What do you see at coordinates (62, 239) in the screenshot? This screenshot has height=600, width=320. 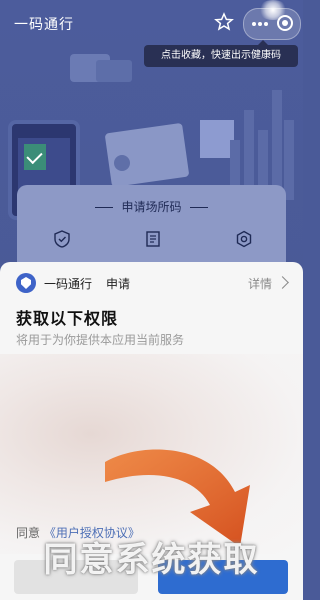 I see `shield-icon` at bounding box center [62, 239].